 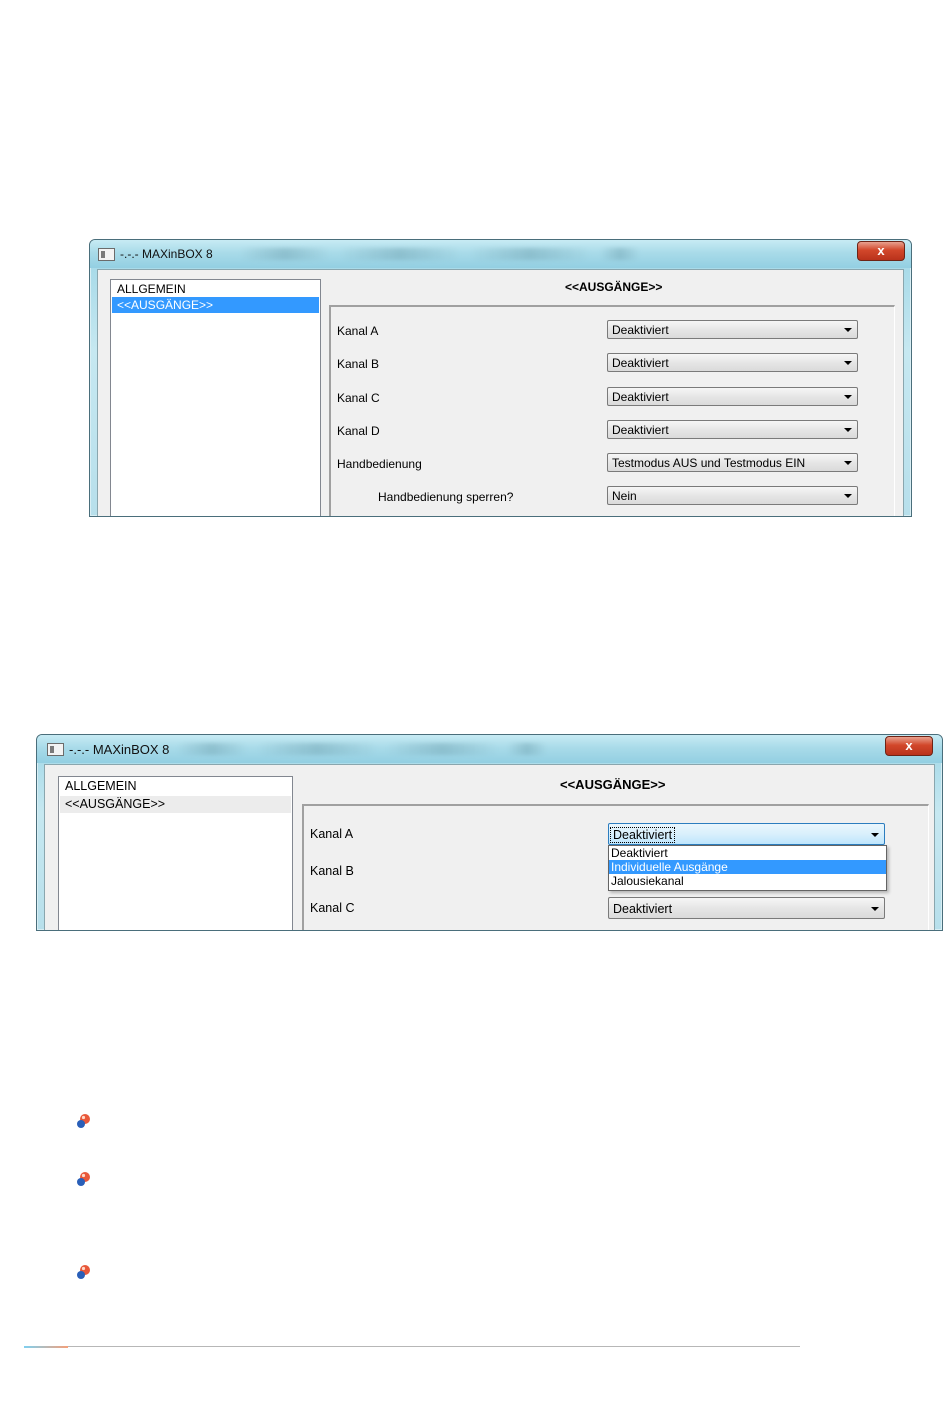 What do you see at coordinates (640, 430) in the screenshot?
I see `kanal-d-value: Deaktiviert` at bounding box center [640, 430].